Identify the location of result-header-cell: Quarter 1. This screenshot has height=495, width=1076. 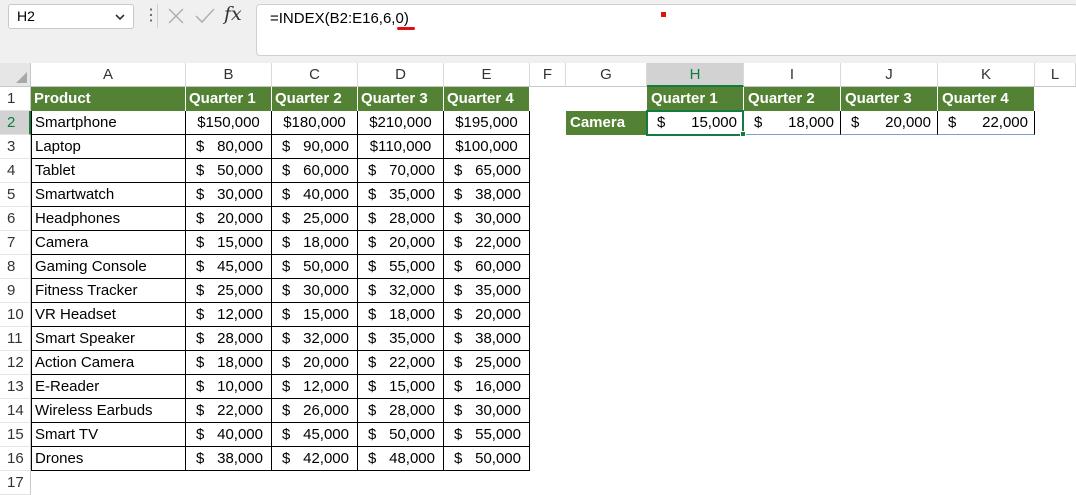
(695, 99).